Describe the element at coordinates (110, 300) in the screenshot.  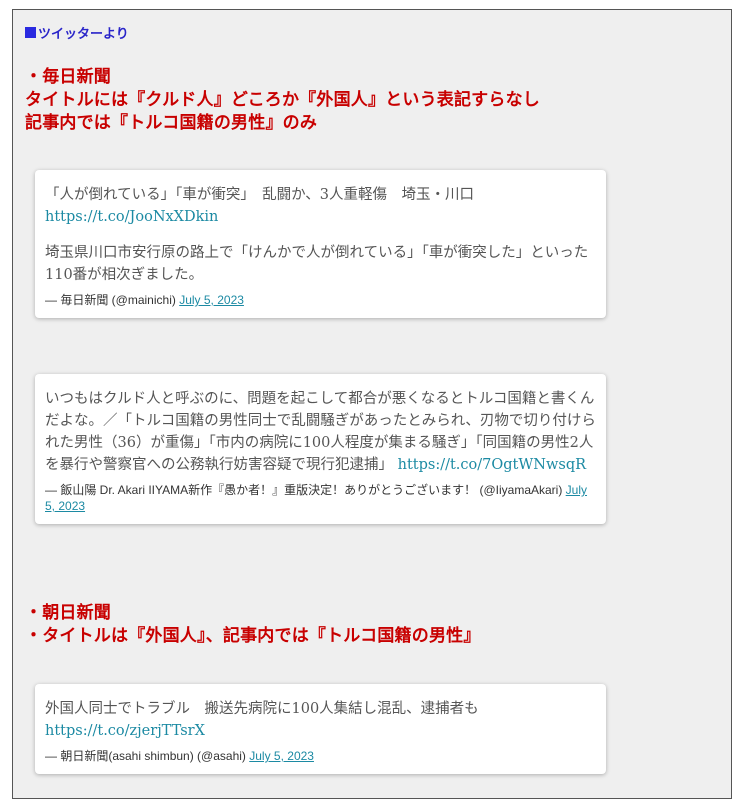
I see `tweet-author: — 毎日新聞 (@mainichi)` at that location.